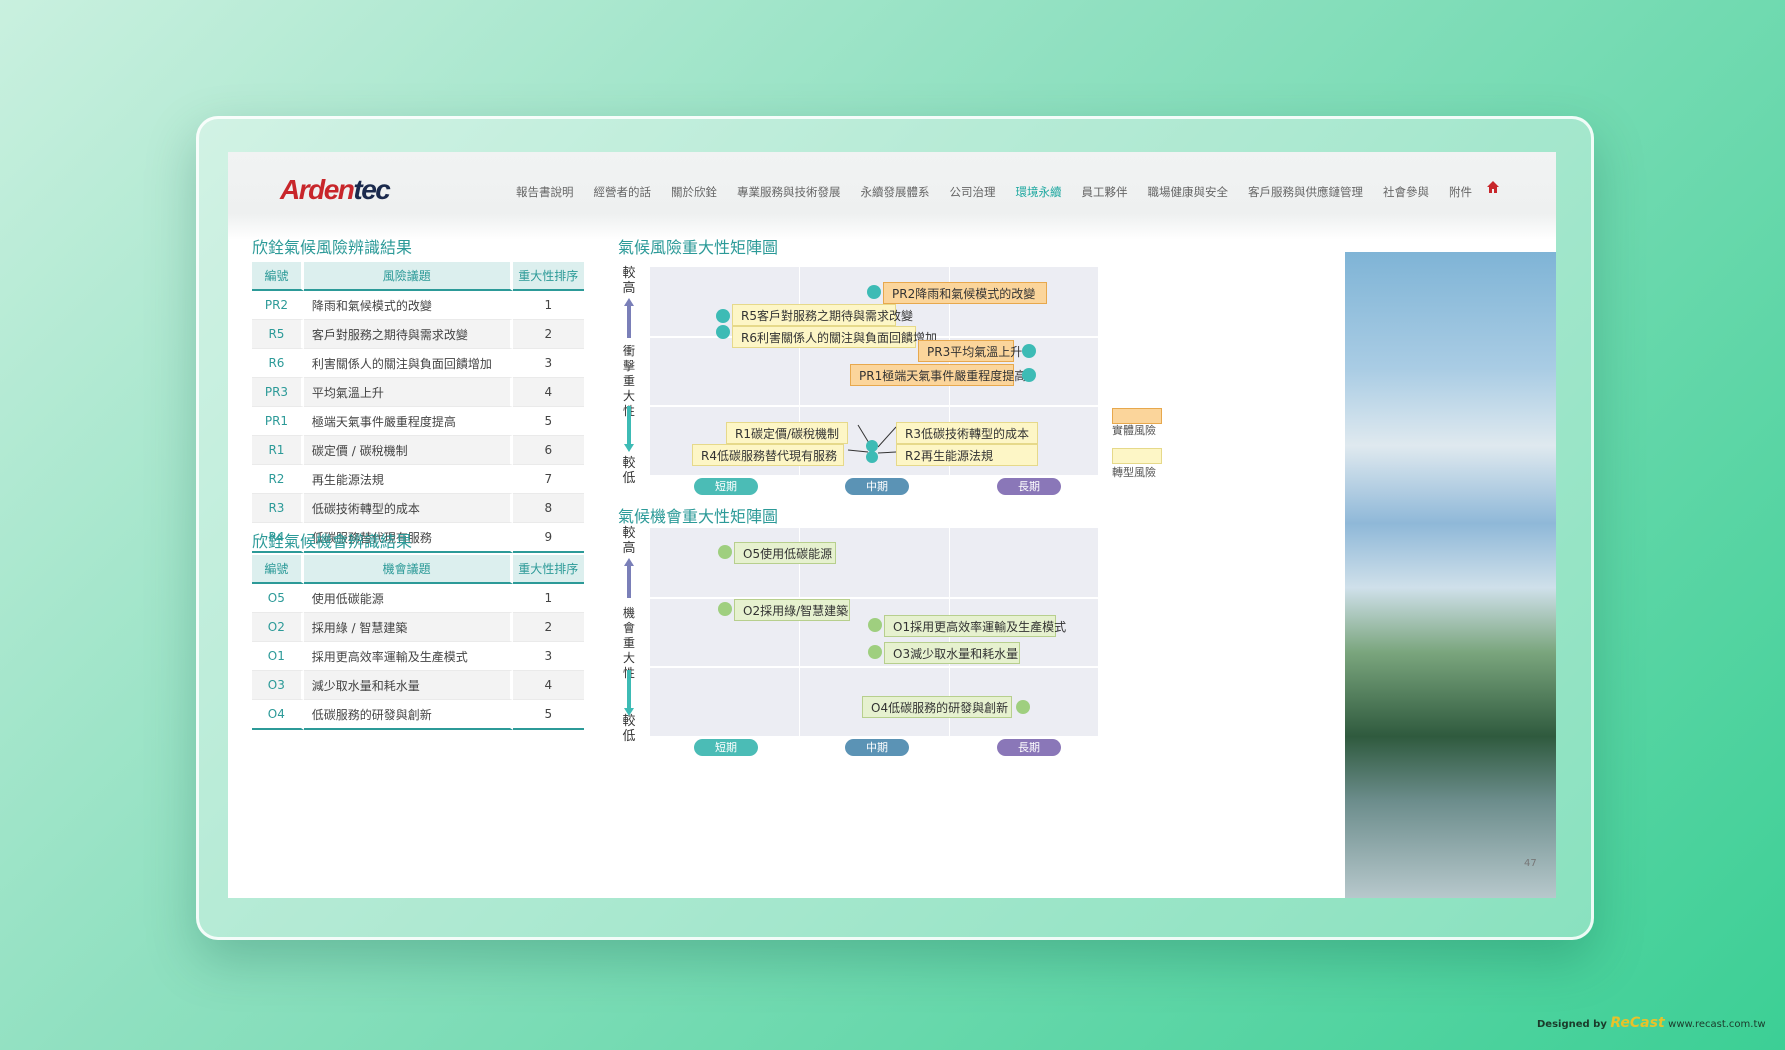 Image resolution: width=1785 pixels, height=1050 pixels. I want to click on opp-y-bottom: 較低, so click(629, 729).